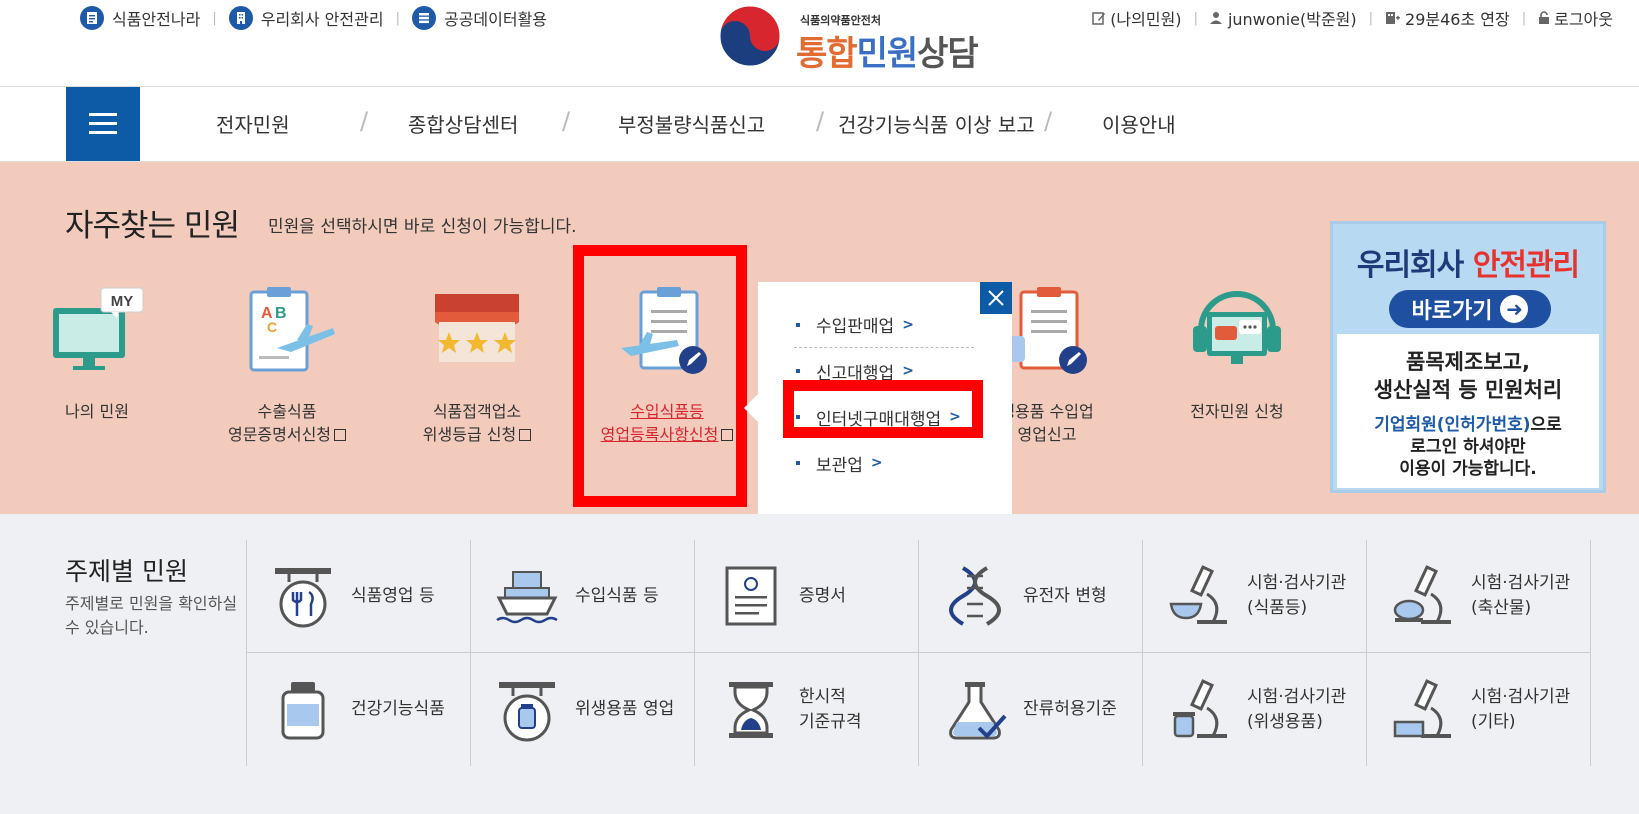 This screenshot has height=814, width=1639. Describe the element at coordinates (1479, 709) in the screenshot. I see `theme-lab-other: 시험·검사기관 (기타)` at that location.